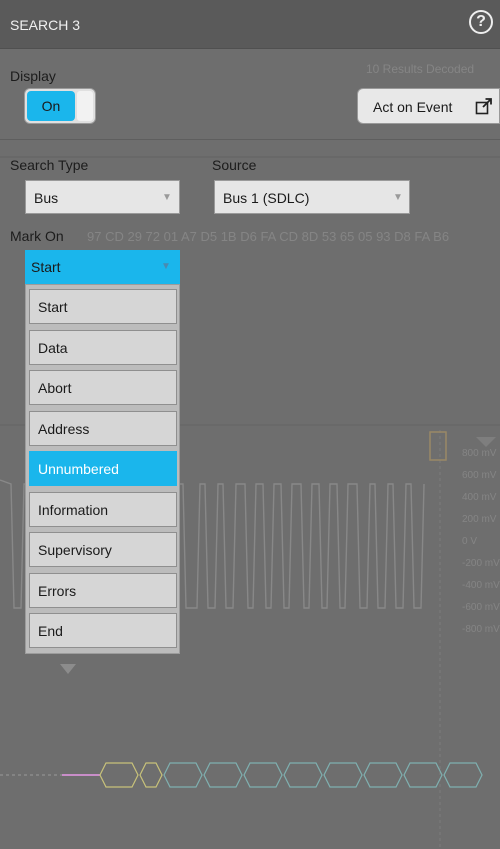 The height and width of the screenshot is (849, 500). Describe the element at coordinates (103, 387) in the screenshot. I see `dropdown-option-abort: Abort` at that location.